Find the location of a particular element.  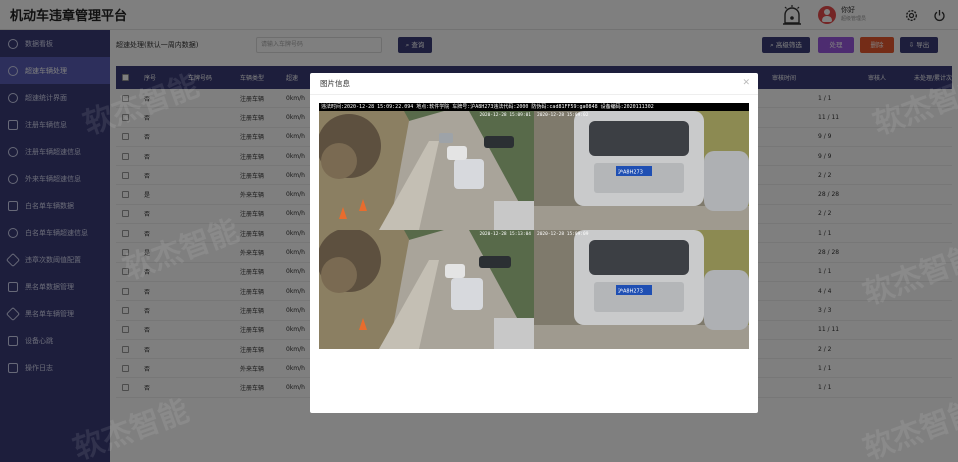

camera-image-road-1: 2020-12-28 15:09:01 is located at coordinates (426, 170).